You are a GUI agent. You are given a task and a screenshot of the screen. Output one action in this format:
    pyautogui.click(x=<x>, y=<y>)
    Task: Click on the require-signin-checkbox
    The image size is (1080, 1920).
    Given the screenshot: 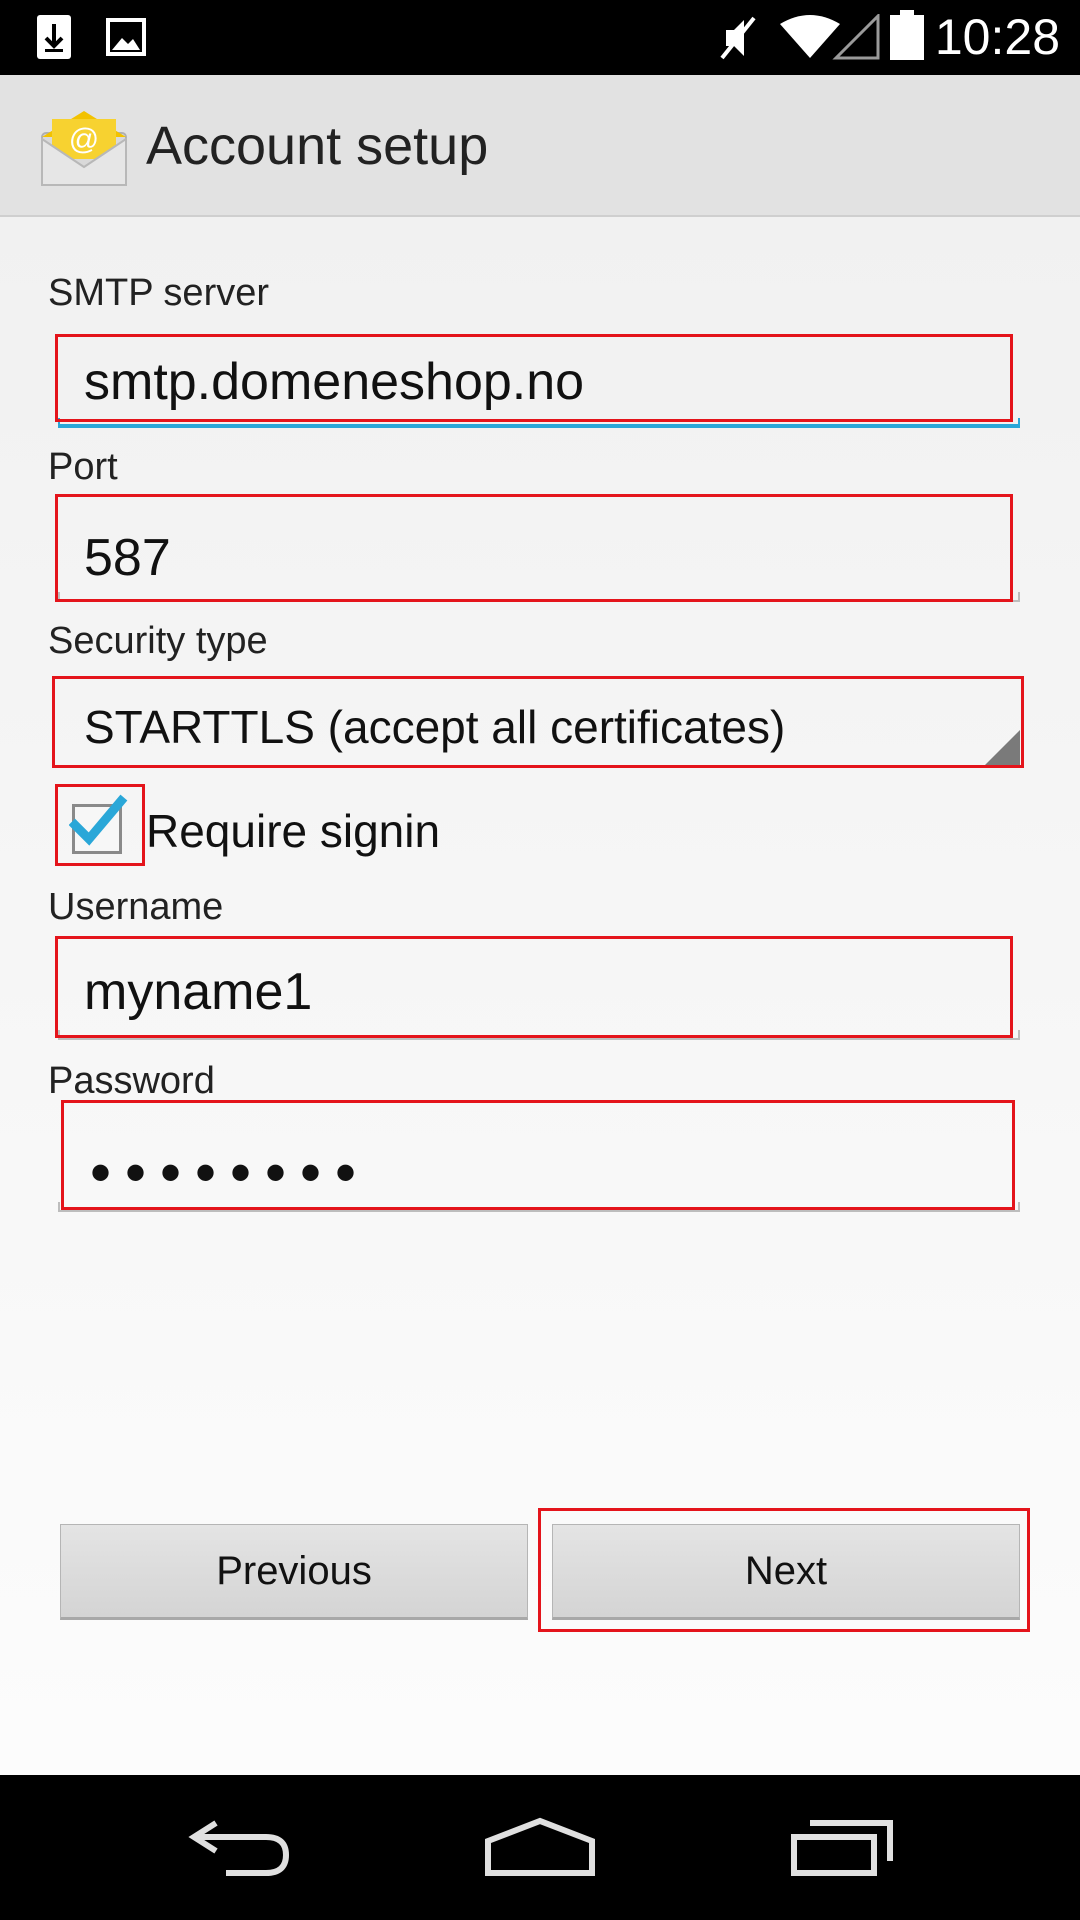 What is the action you would take?
    pyautogui.click(x=98, y=824)
    